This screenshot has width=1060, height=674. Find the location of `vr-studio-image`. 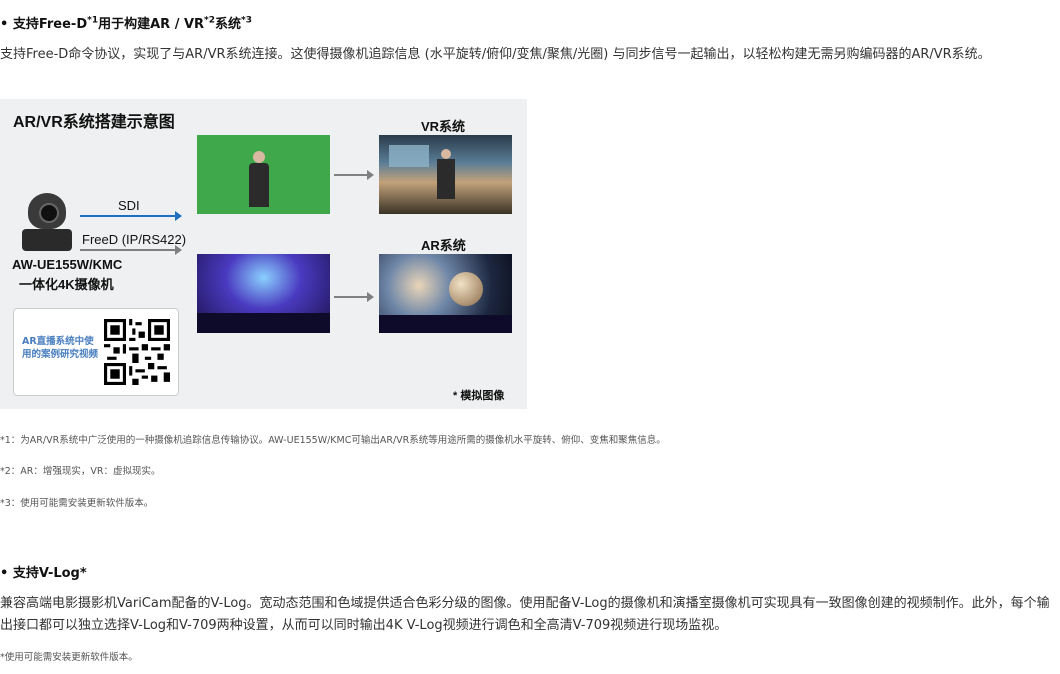

vr-studio-image is located at coordinates (445, 174).